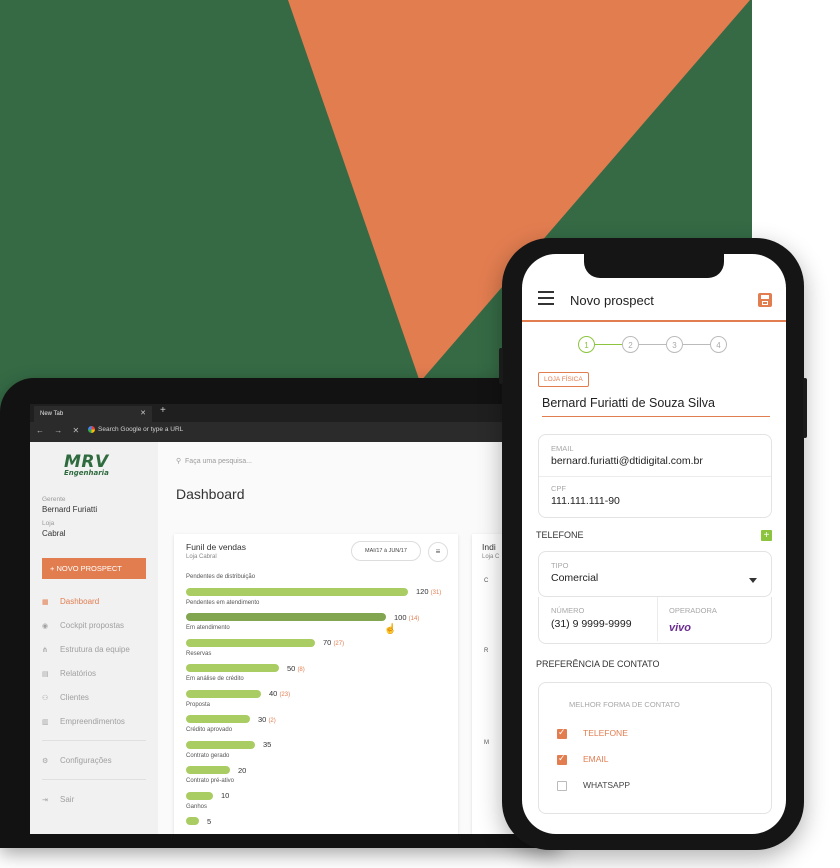  I want to click on numero-field: (31) 9 9999-9999, so click(591, 624).